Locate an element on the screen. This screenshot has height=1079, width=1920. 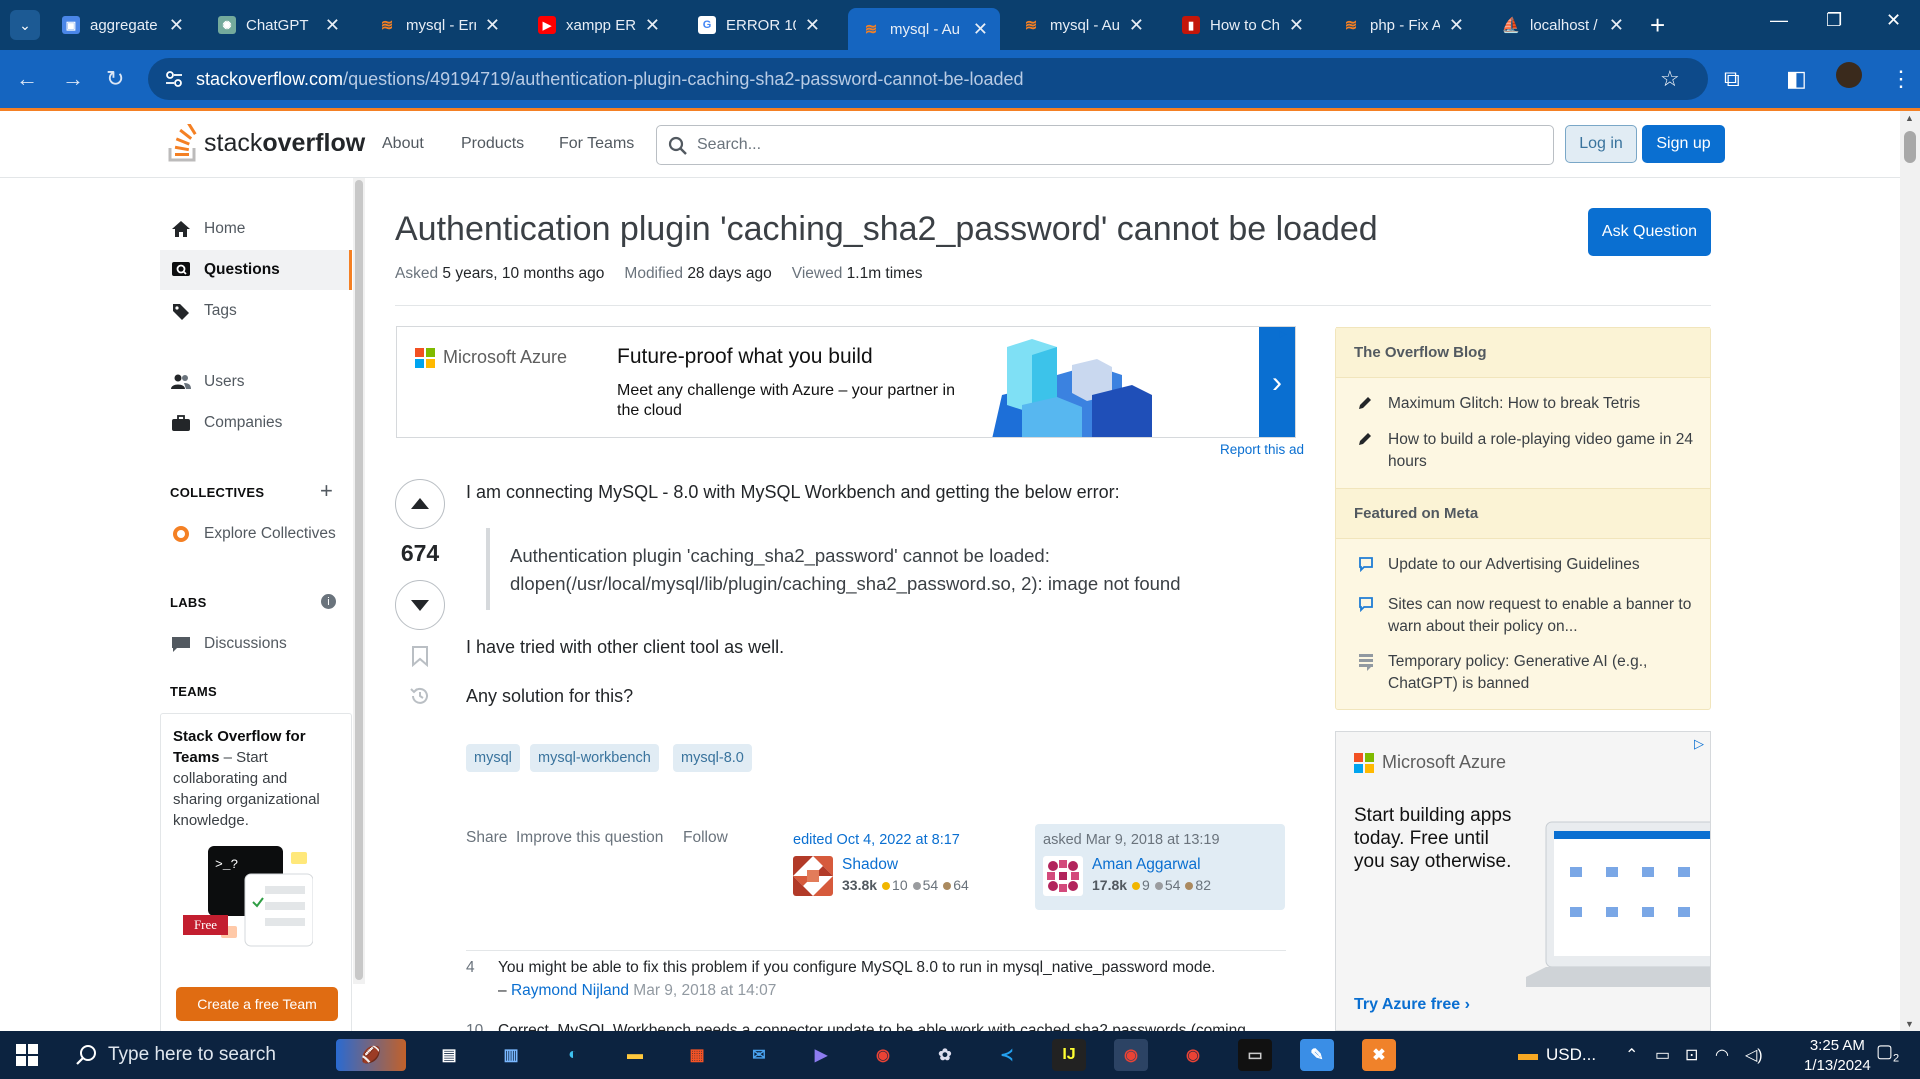
volume-icon: ◁) is located at coordinates (1754, 1055).